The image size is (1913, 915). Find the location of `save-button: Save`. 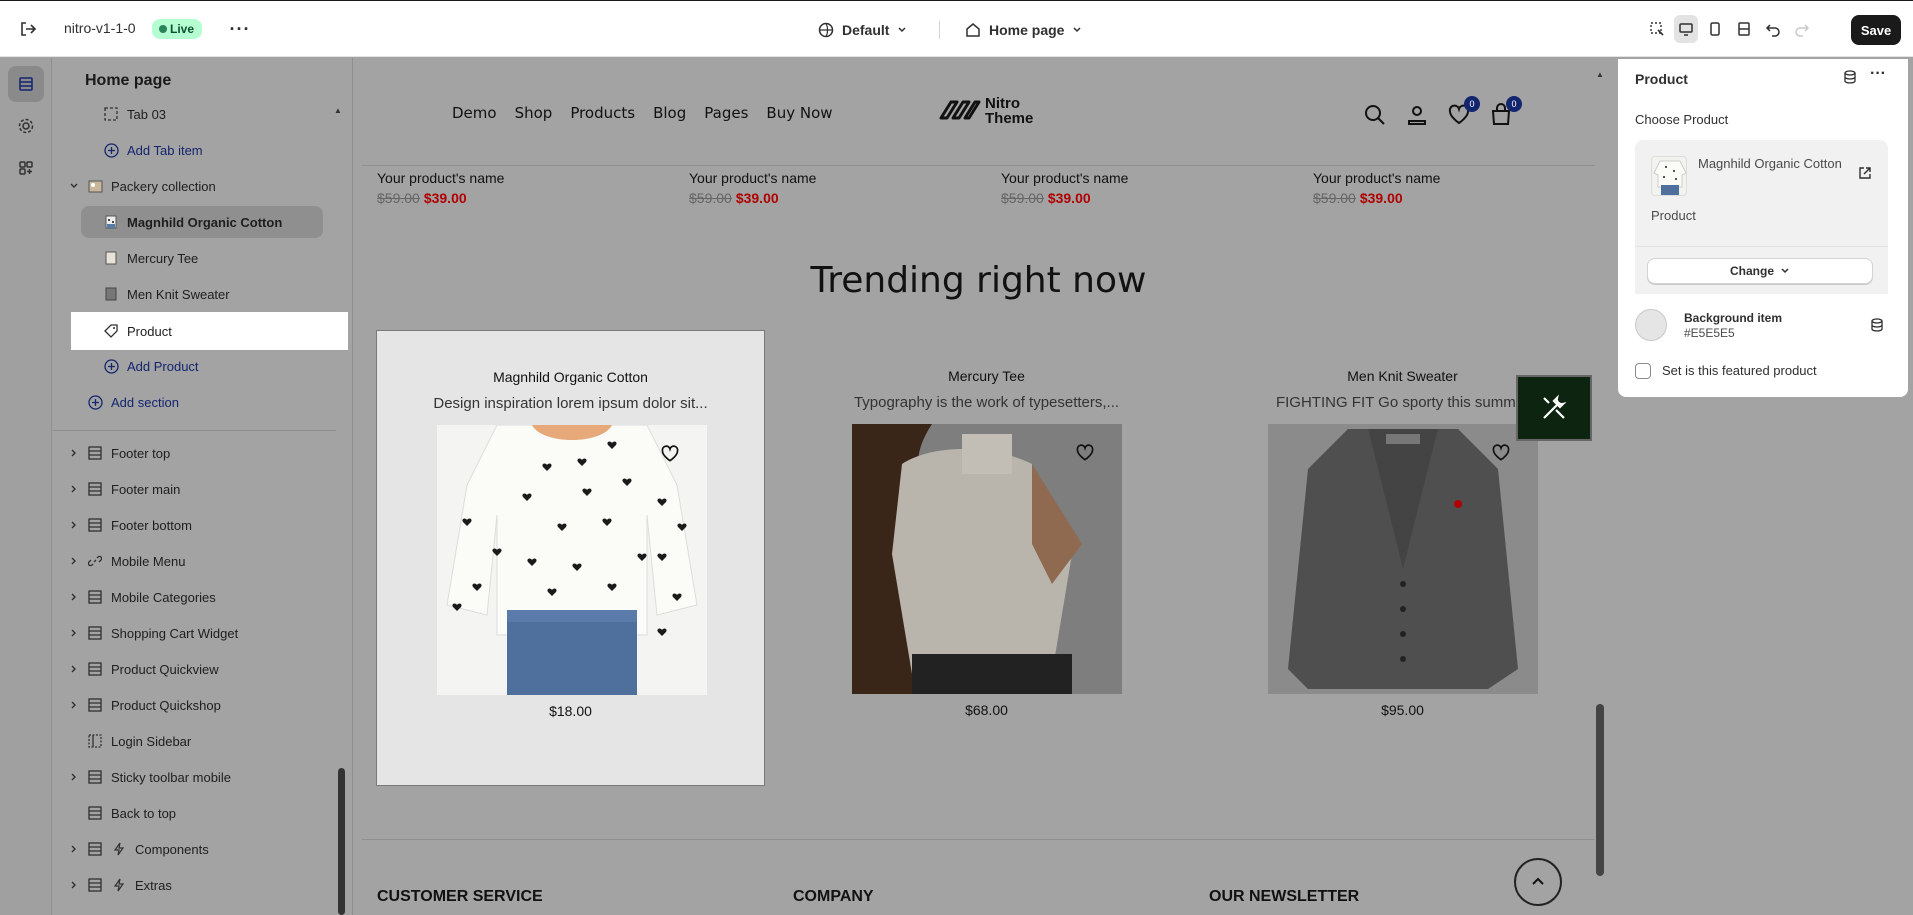

save-button: Save is located at coordinates (1876, 30).